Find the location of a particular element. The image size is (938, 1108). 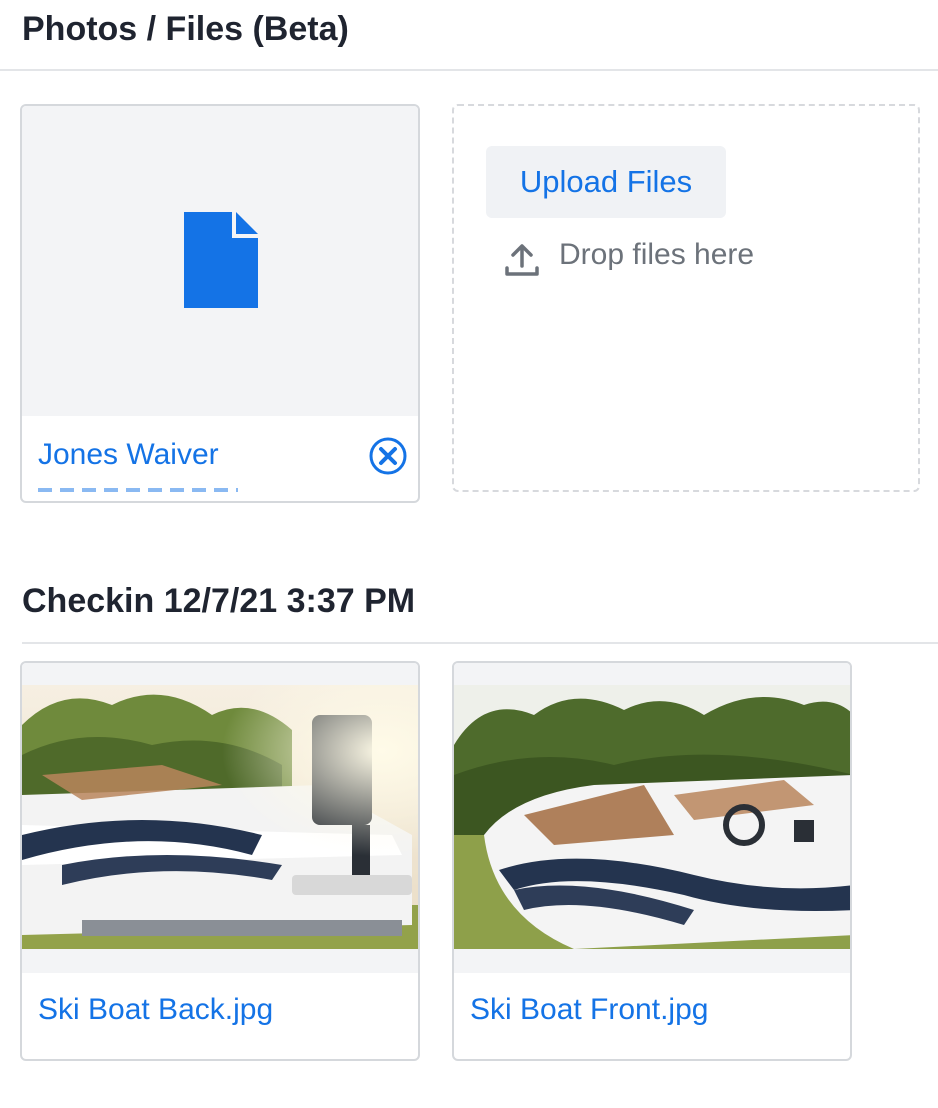

checkin-divider is located at coordinates (480, 643).